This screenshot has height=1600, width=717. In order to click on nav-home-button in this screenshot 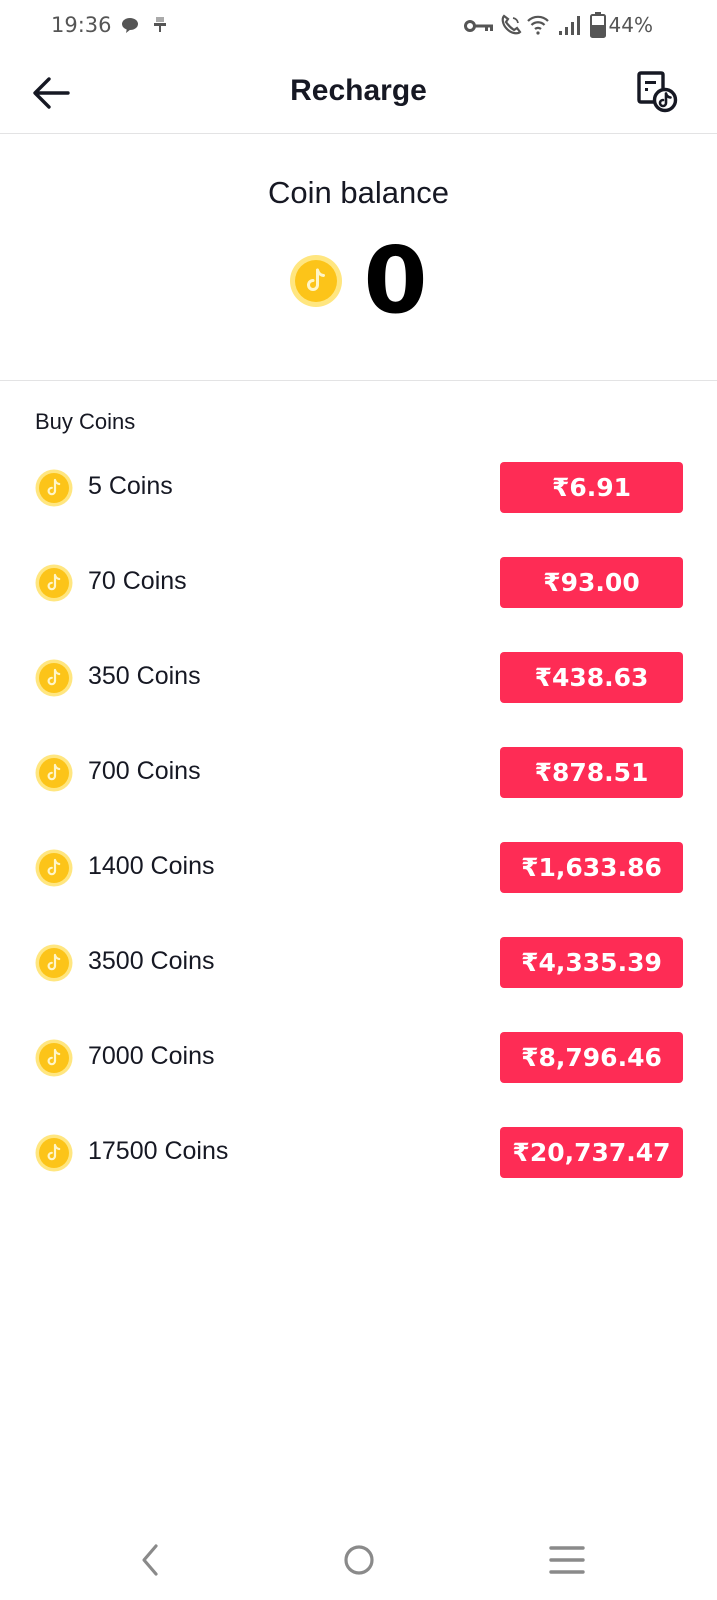, I will do `click(359, 1560)`.